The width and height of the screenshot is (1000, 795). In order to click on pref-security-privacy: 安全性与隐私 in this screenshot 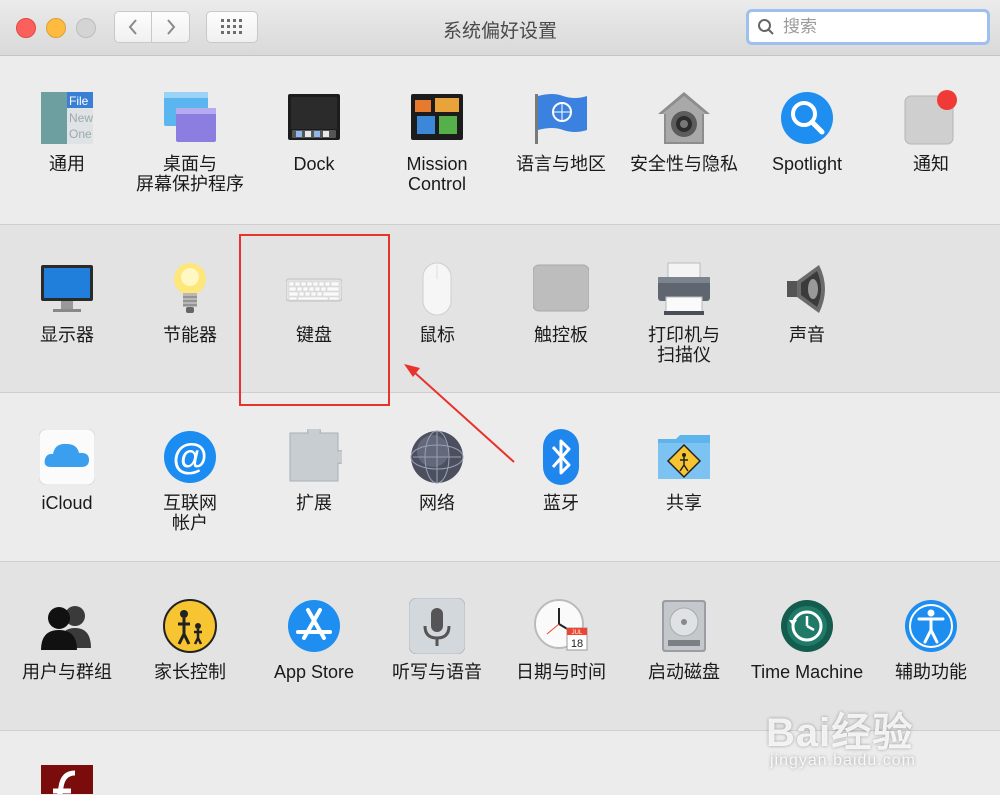, I will do `click(684, 160)`.